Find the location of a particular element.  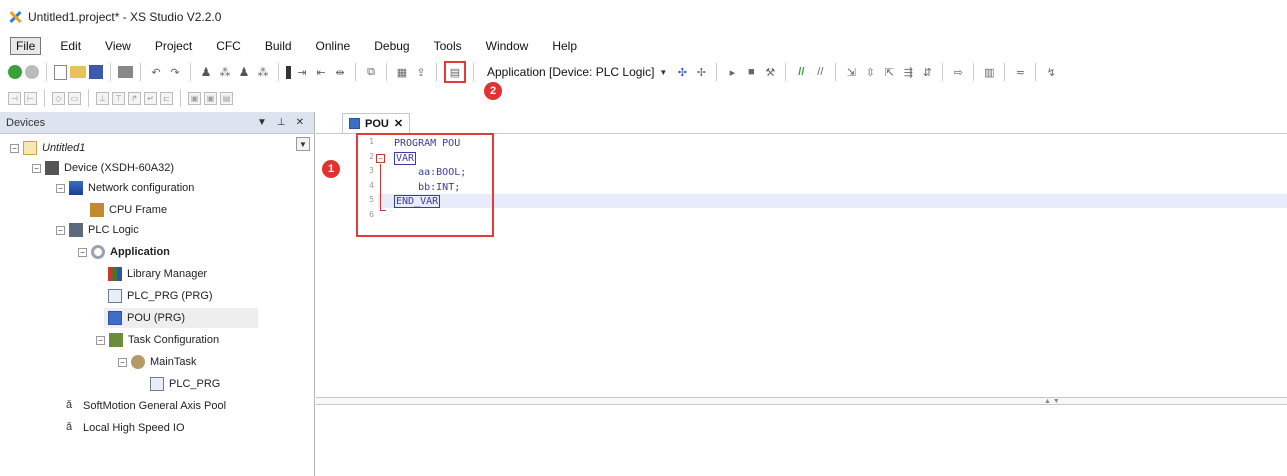

reset-icon: ⚒ is located at coordinates (770, 72).